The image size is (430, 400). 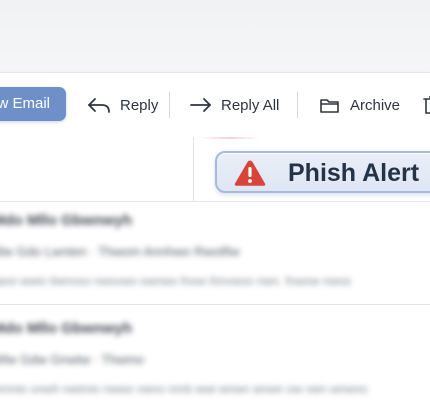 What do you see at coordinates (139, 105) in the screenshot?
I see `reply-label: Reply` at bounding box center [139, 105].